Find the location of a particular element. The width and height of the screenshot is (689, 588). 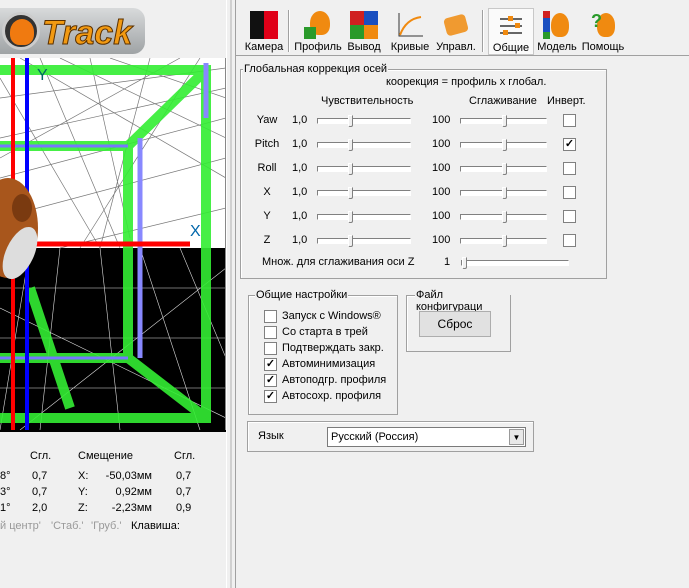

axis-name: X is located at coordinates (267, 192).